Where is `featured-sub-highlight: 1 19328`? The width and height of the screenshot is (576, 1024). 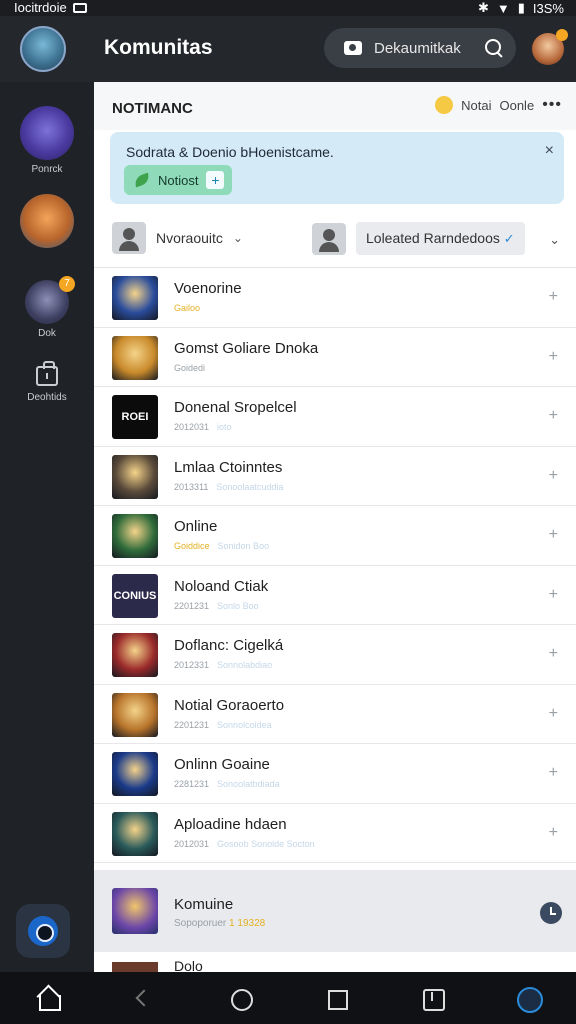 featured-sub-highlight: 1 19328 is located at coordinates (247, 923).